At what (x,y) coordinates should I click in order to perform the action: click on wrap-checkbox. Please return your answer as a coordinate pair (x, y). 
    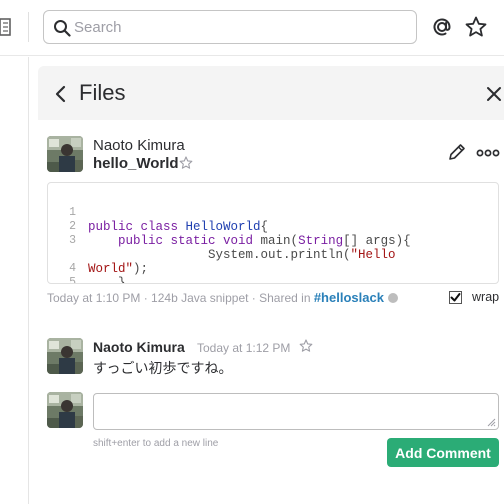
    Looking at the image, I should click on (455, 297).